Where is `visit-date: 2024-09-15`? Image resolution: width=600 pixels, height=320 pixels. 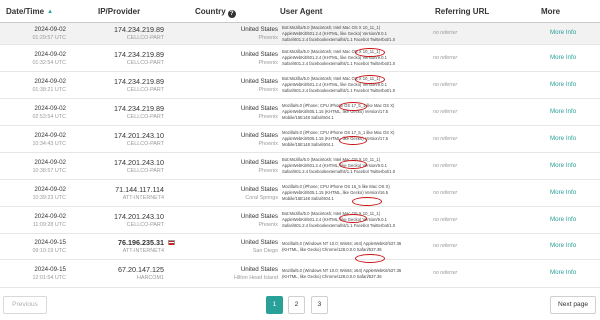 visit-date: 2024-09-15 is located at coordinates (50, 269).